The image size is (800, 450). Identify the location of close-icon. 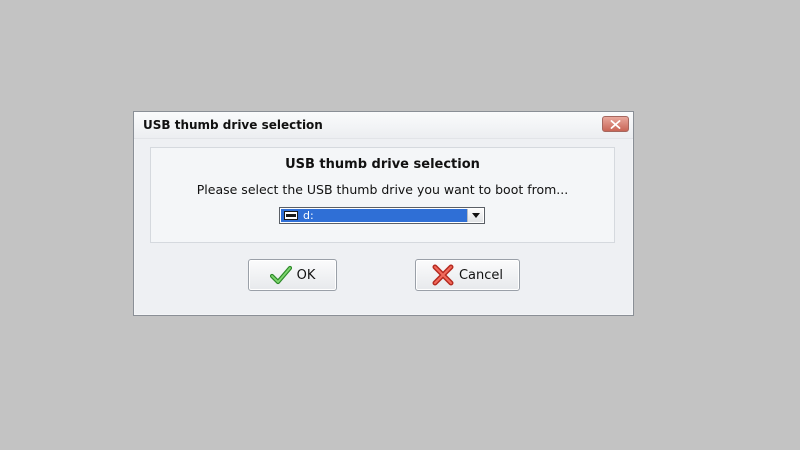
(615, 124).